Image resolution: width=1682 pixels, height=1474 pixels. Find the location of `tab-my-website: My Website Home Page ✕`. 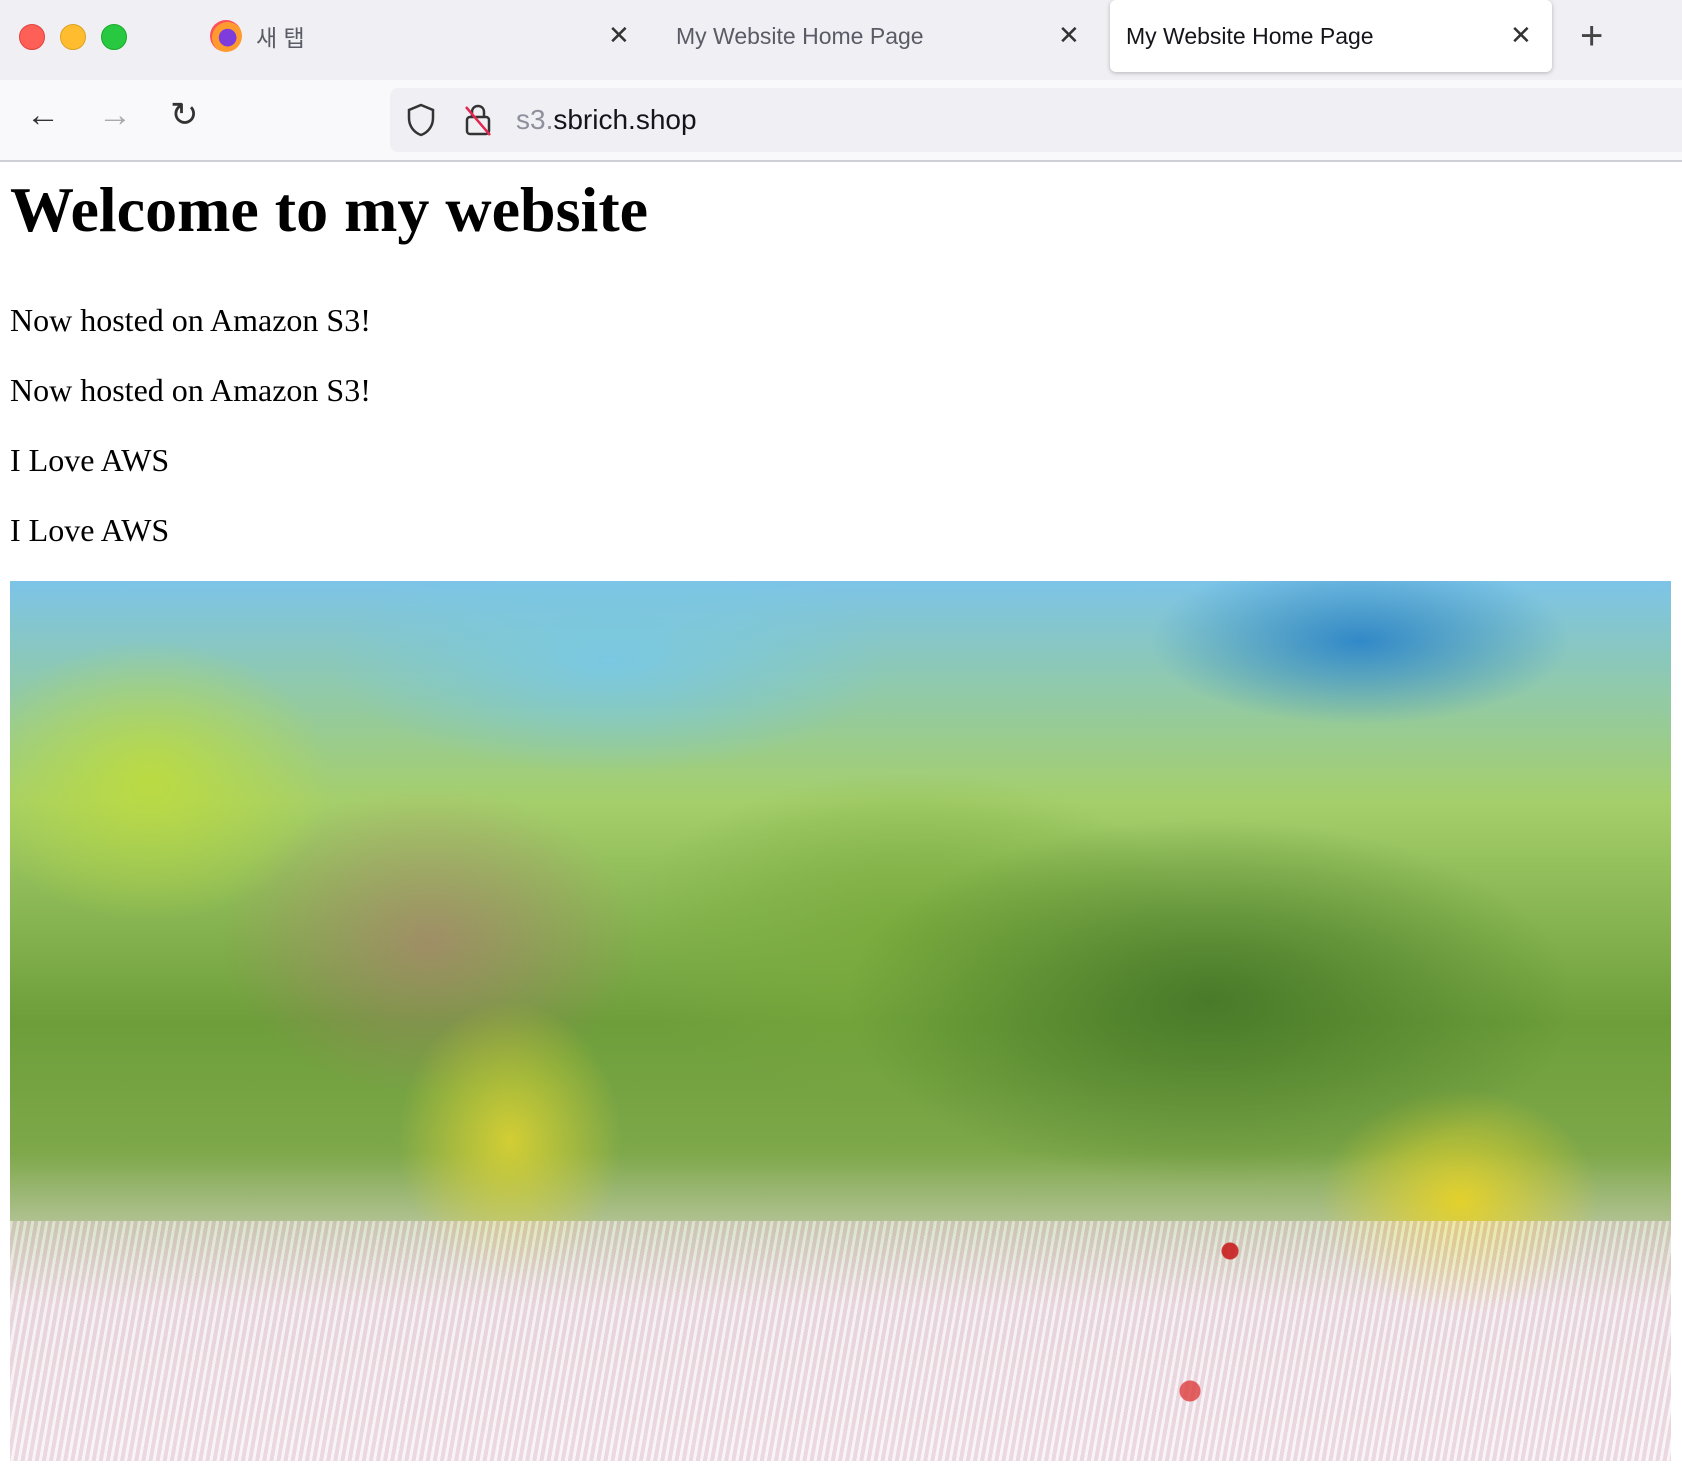

tab-my-website: My Website Home Page ✕ is located at coordinates (875, 36).